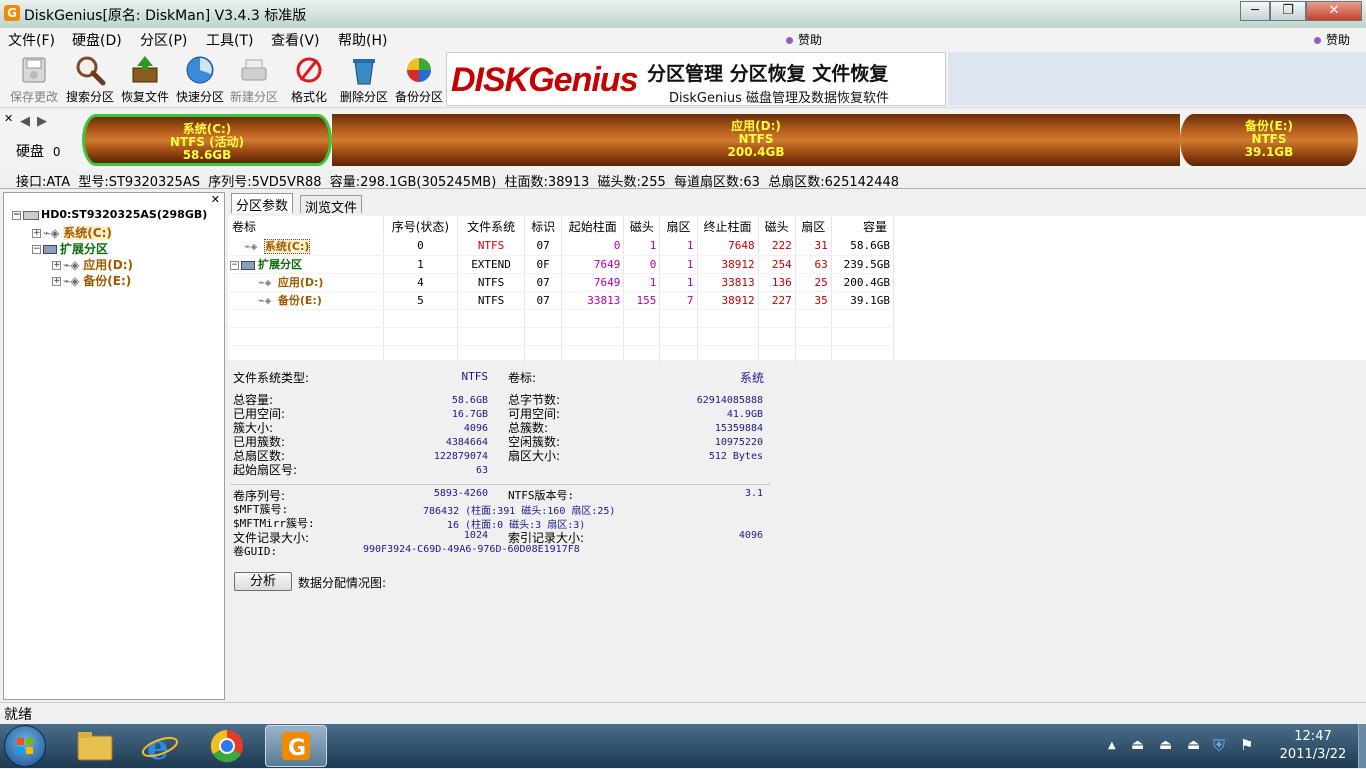 The width and height of the screenshot is (1366, 769). Describe the element at coordinates (31, 40) in the screenshot. I see `menu-file: 文件(F)` at that location.